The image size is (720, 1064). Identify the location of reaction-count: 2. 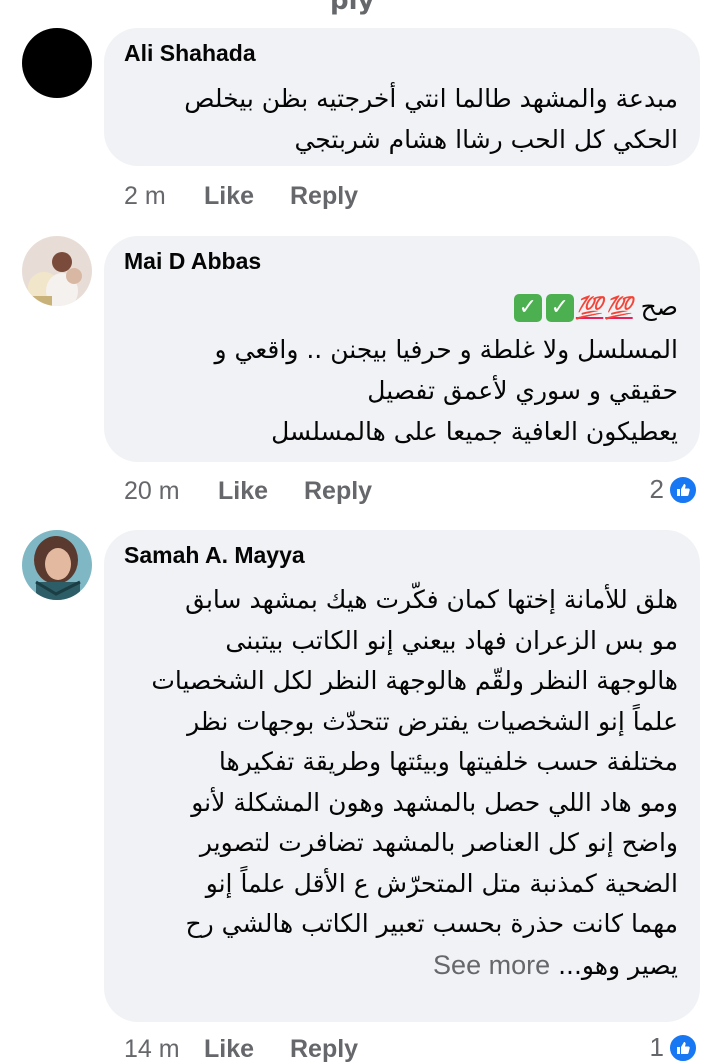
(656, 489).